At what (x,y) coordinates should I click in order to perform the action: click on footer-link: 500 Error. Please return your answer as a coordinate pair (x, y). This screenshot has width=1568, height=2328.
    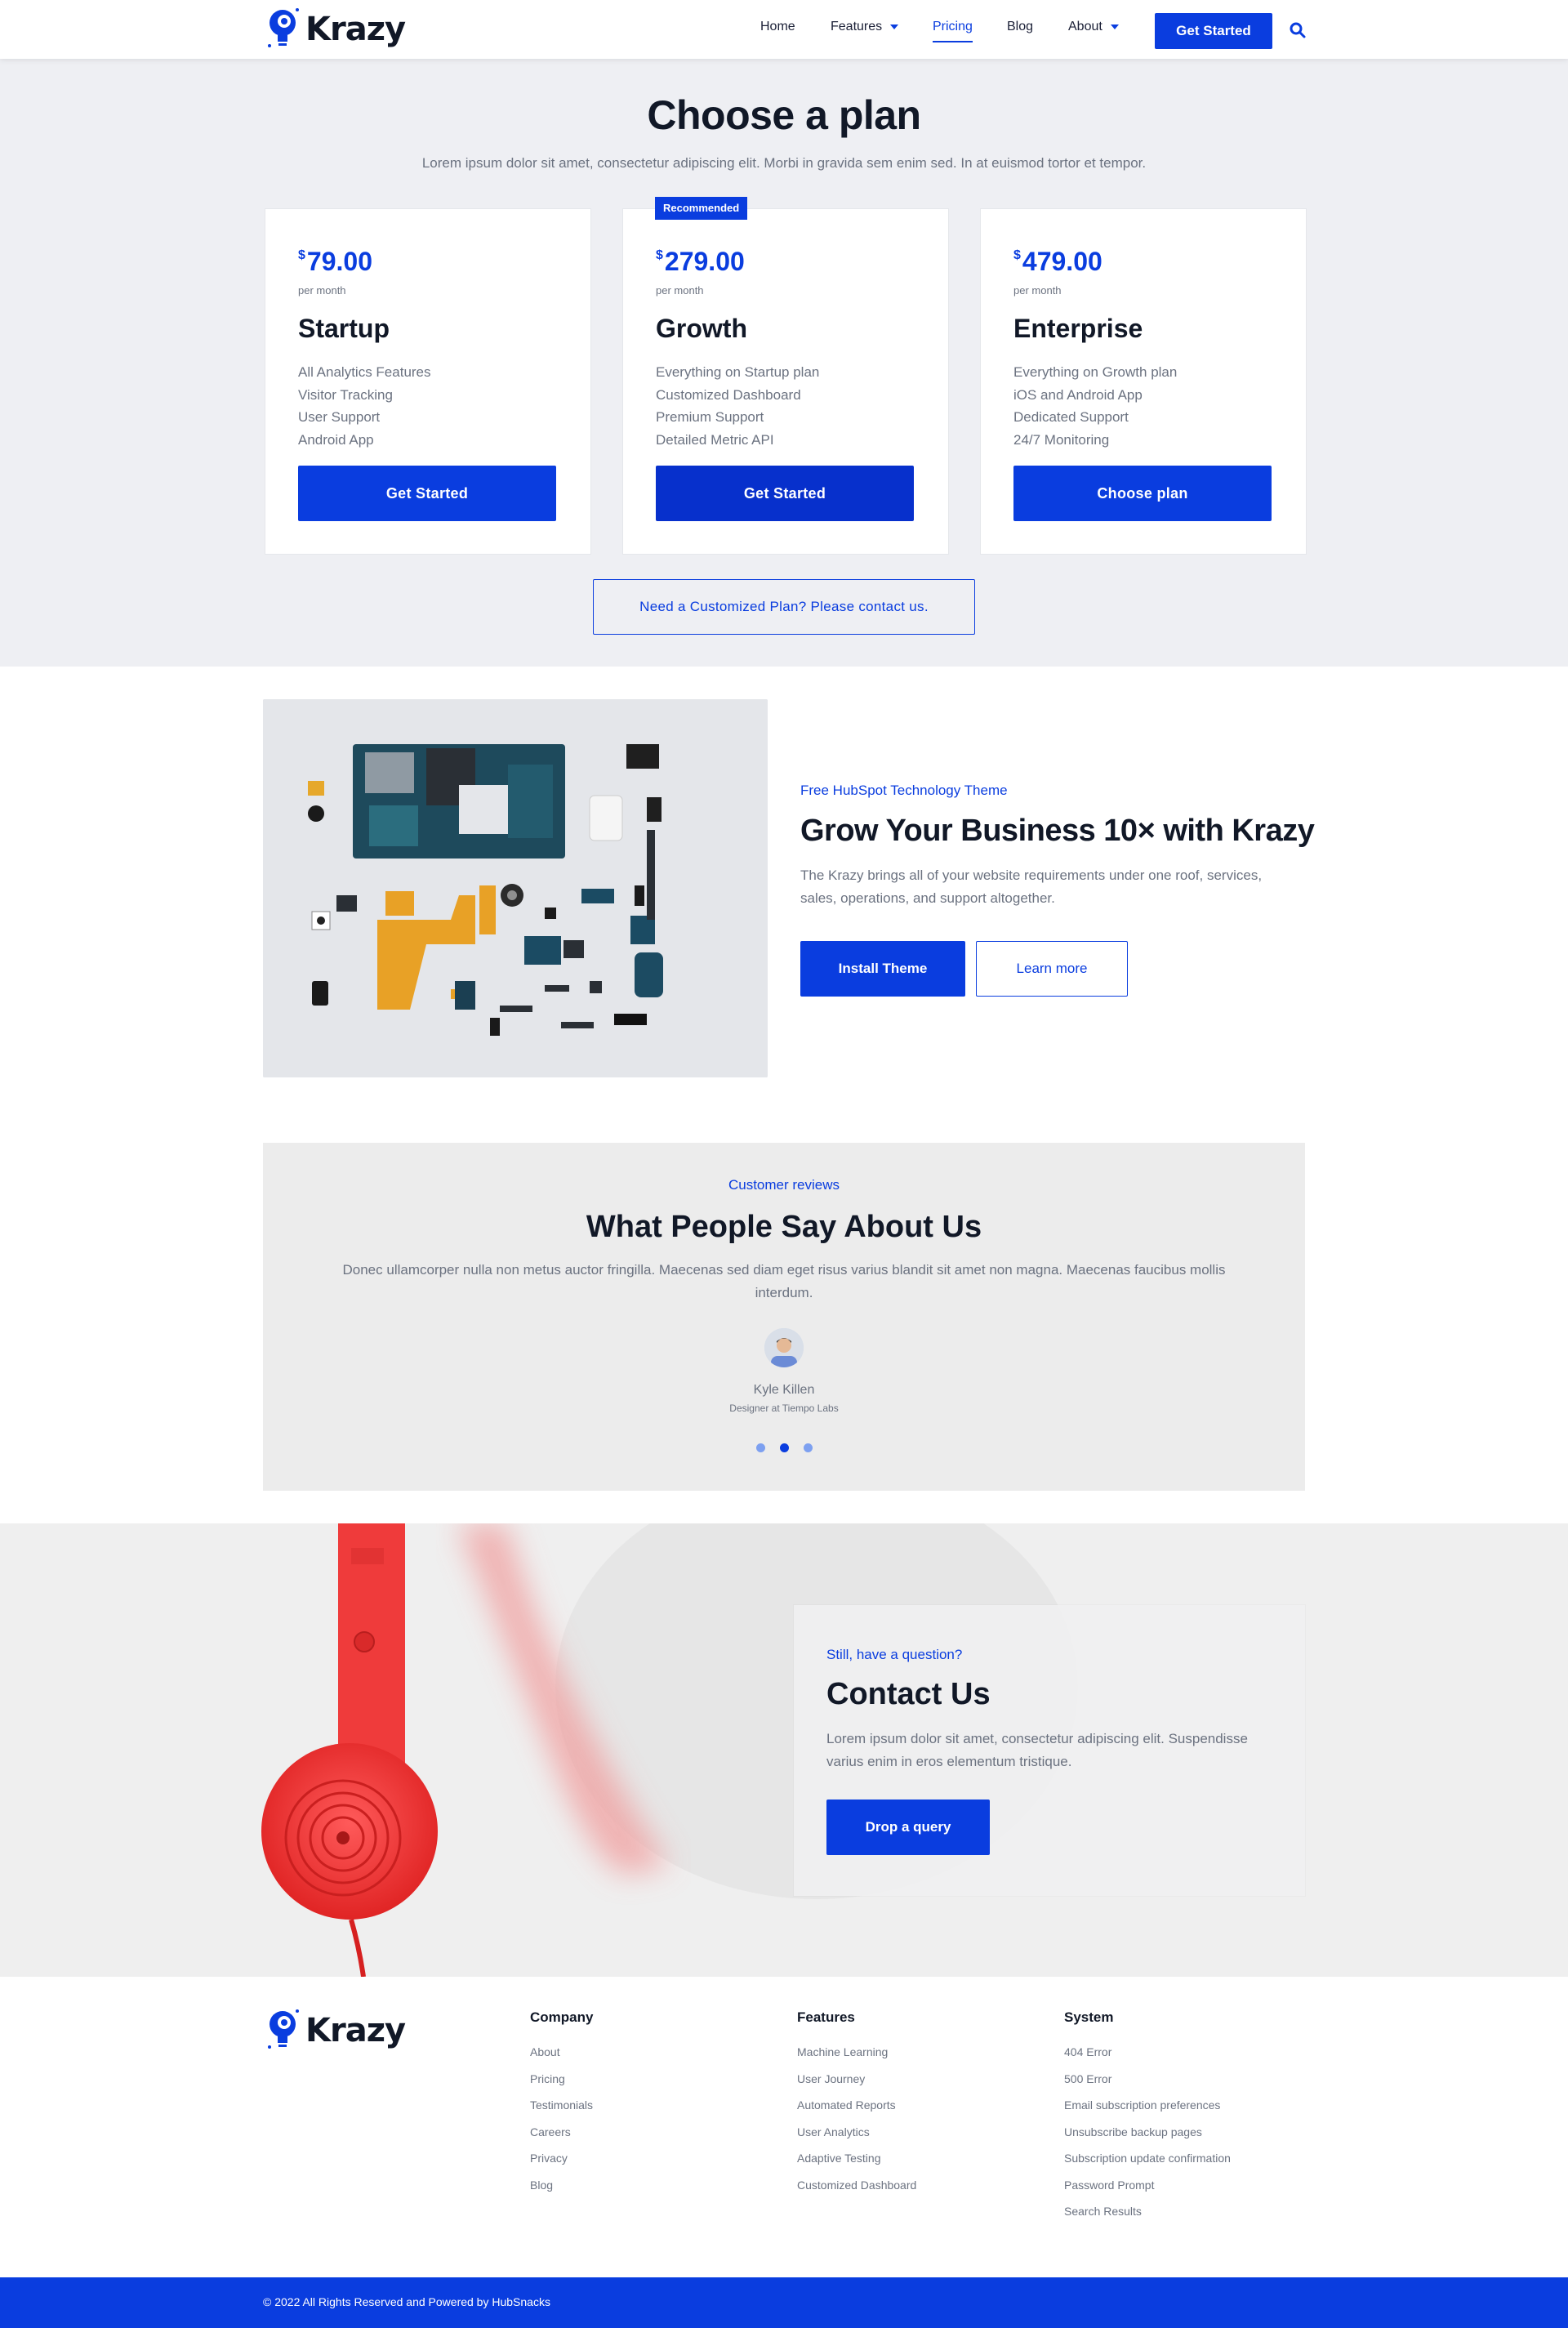
    Looking at the image, I should click on (1147, 2080).